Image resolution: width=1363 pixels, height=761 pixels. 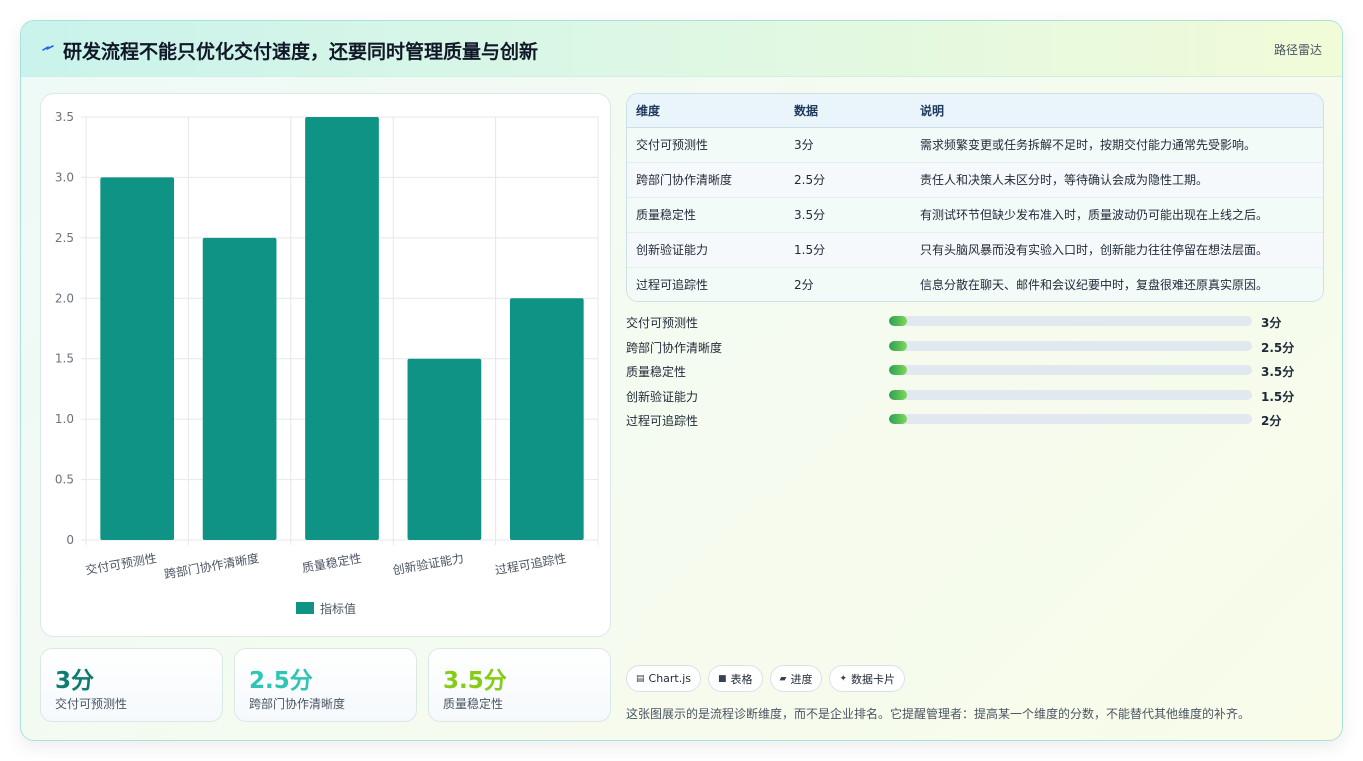 I want to click on progress-row: 过程可追踪性 2分, so click(x=975, y=423).